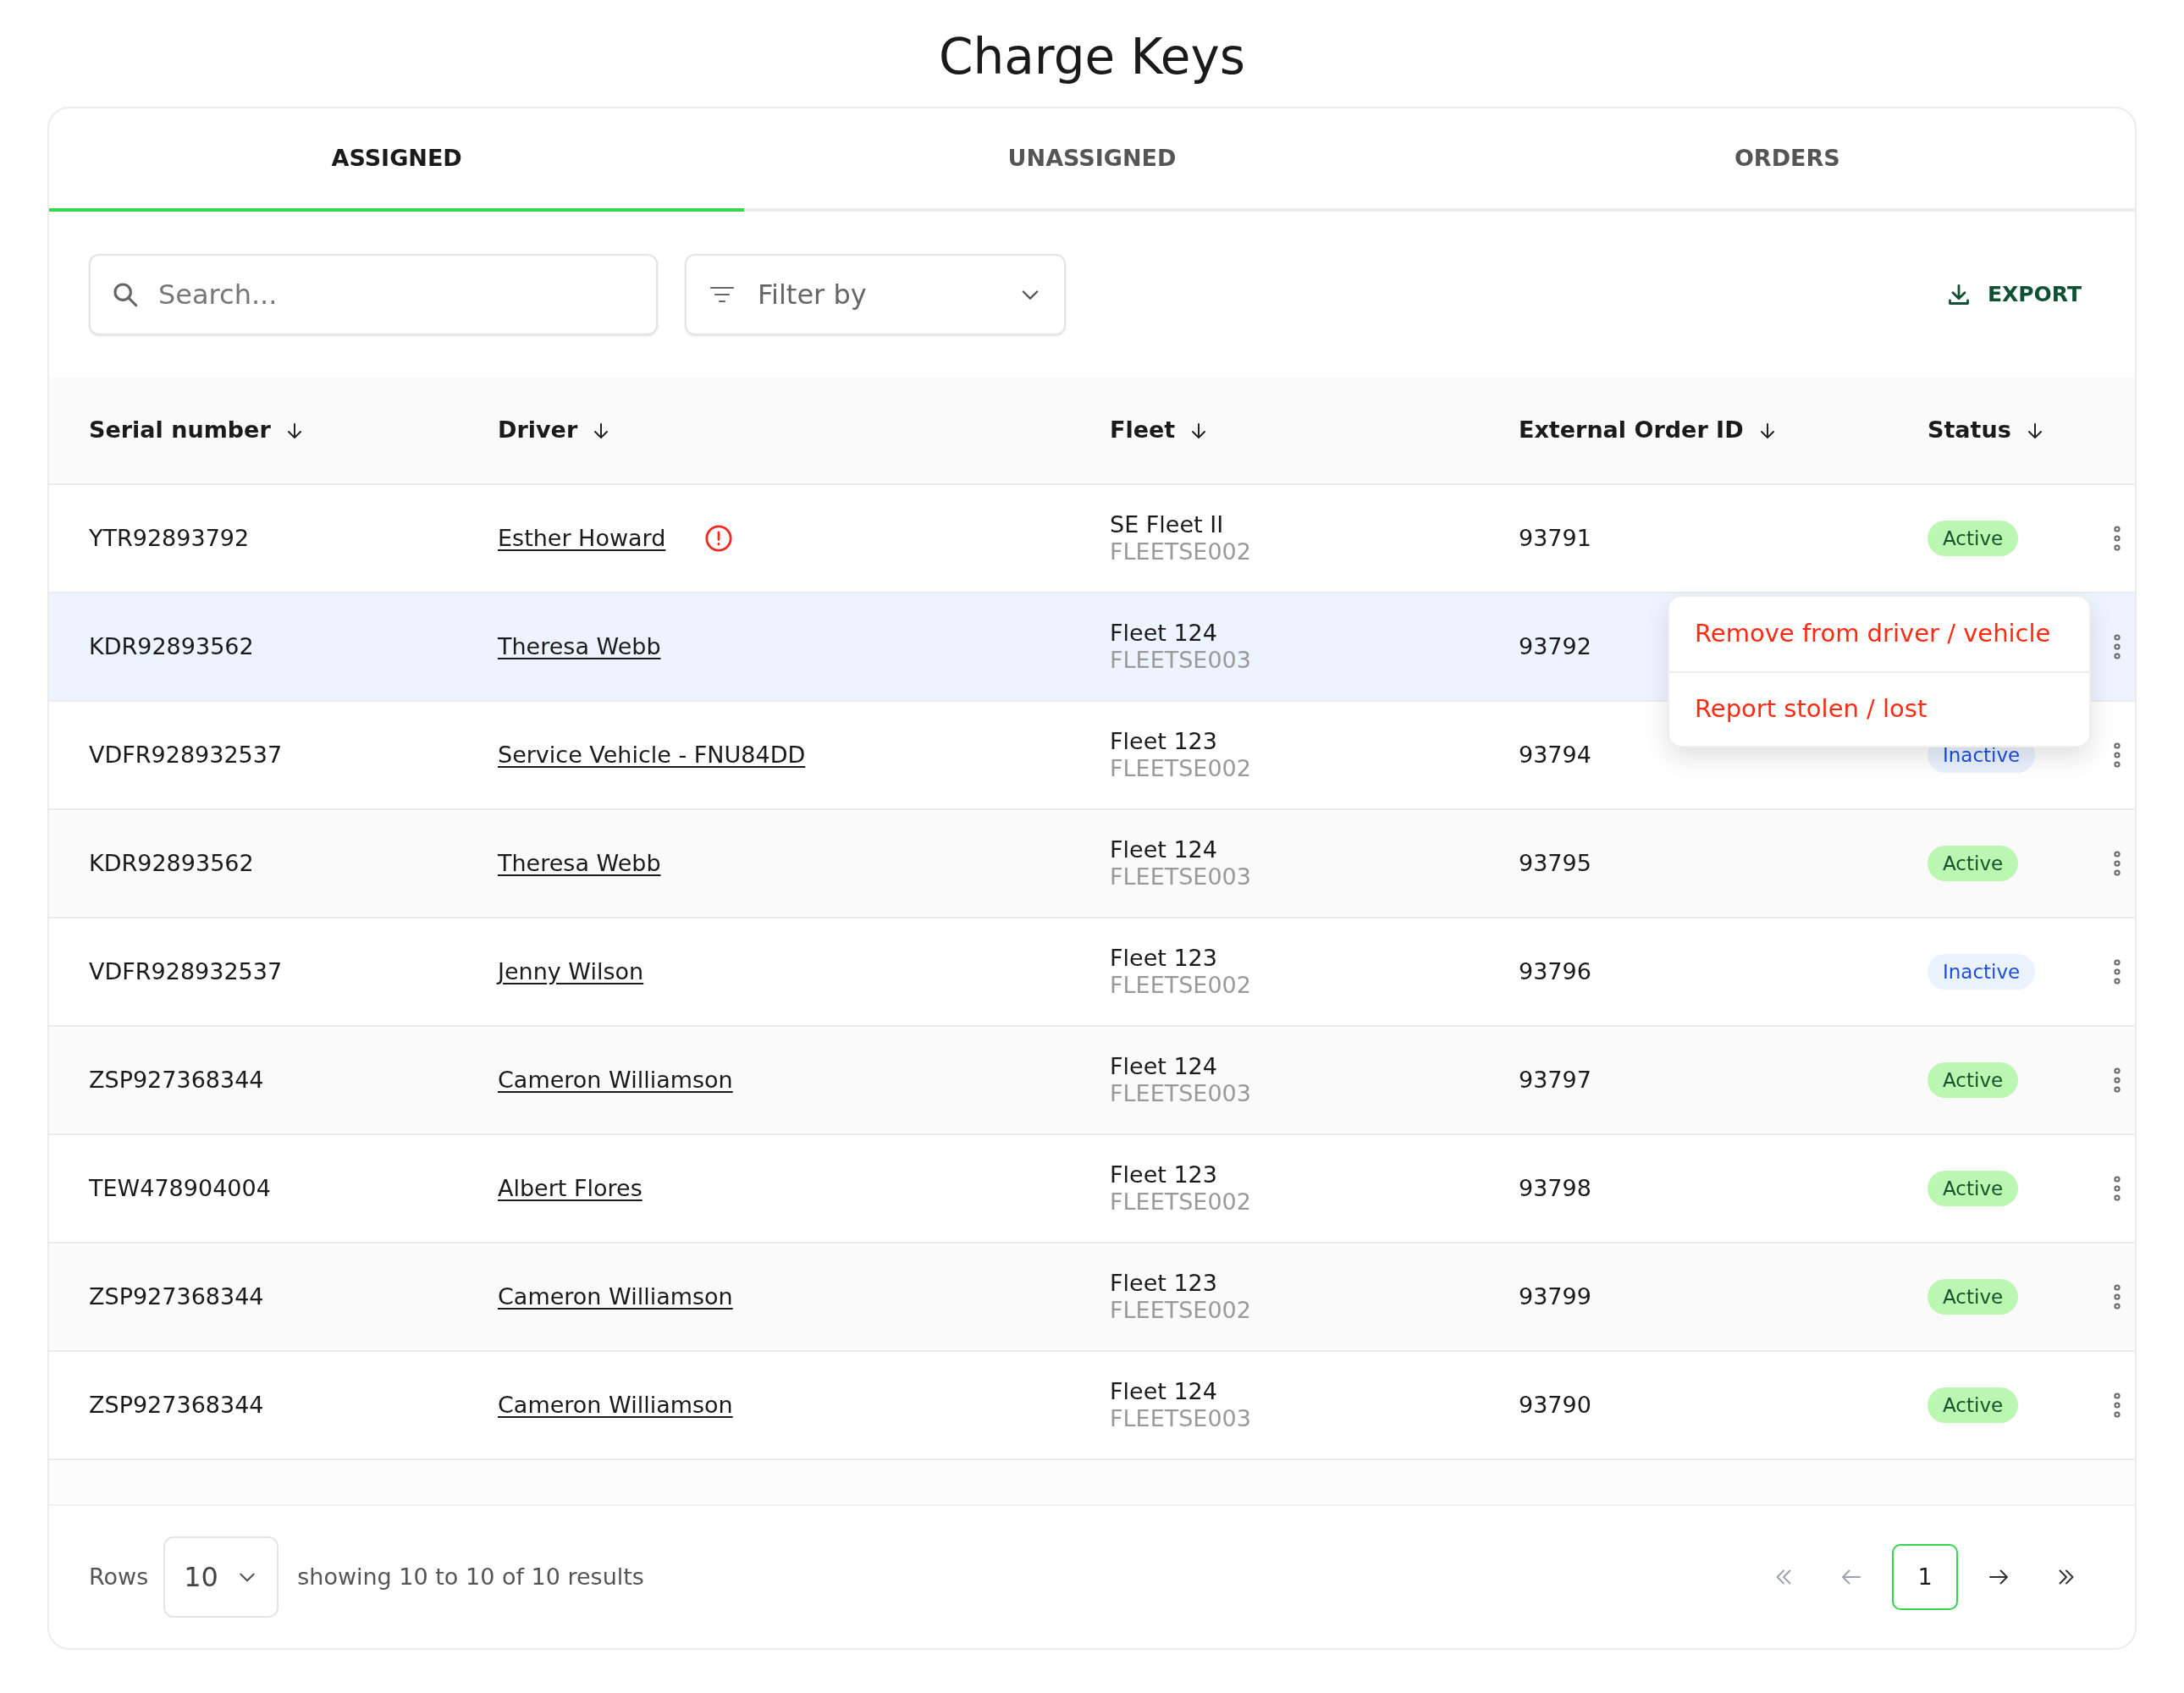 This screenshot has height=1693, width=2184. I want to click on driver-link: Service Vehicle - FNU84DD, so click(652, 755).